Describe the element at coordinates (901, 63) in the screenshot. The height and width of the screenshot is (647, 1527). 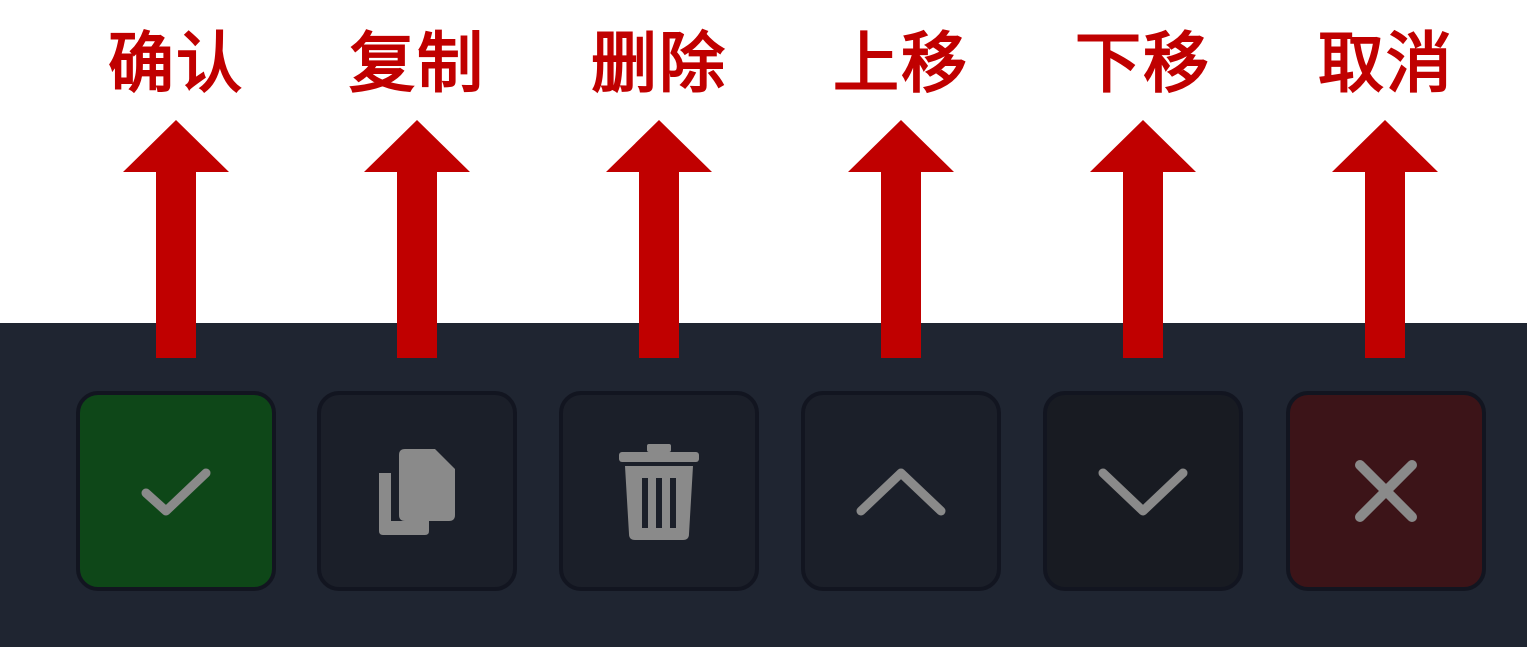
I see `label-move-up: 上移` at that location.